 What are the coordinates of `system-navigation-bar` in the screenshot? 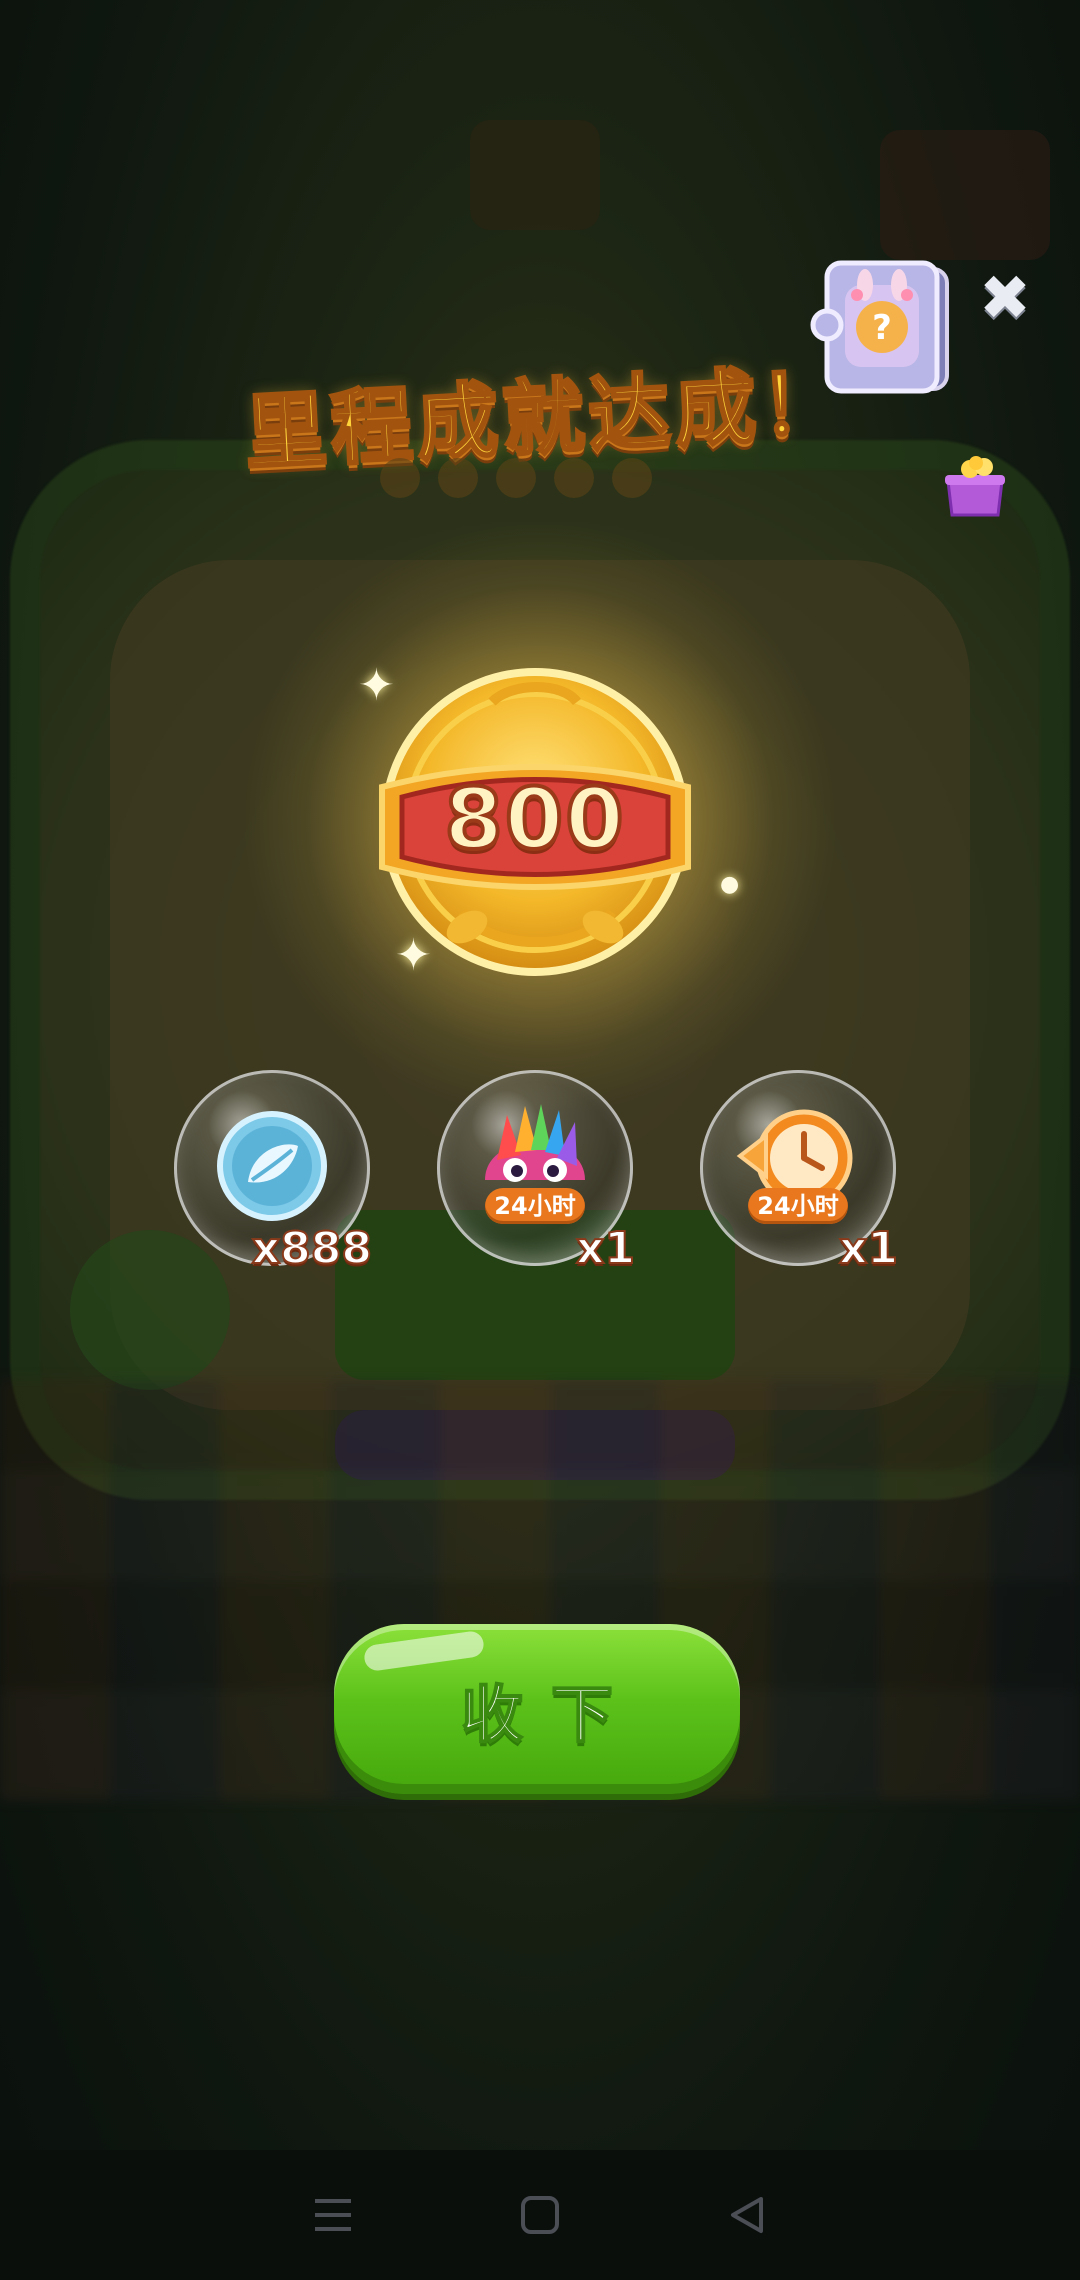 It's located at (540, 2215).